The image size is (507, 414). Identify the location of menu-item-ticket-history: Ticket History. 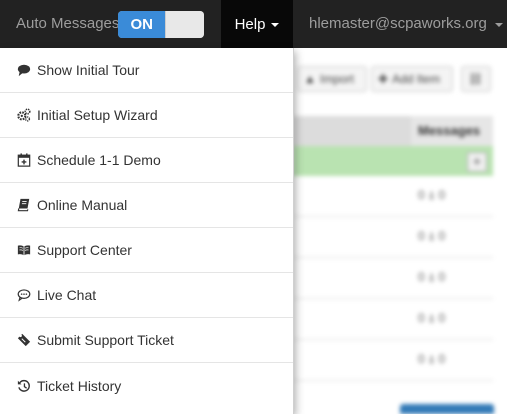
(146, 385).